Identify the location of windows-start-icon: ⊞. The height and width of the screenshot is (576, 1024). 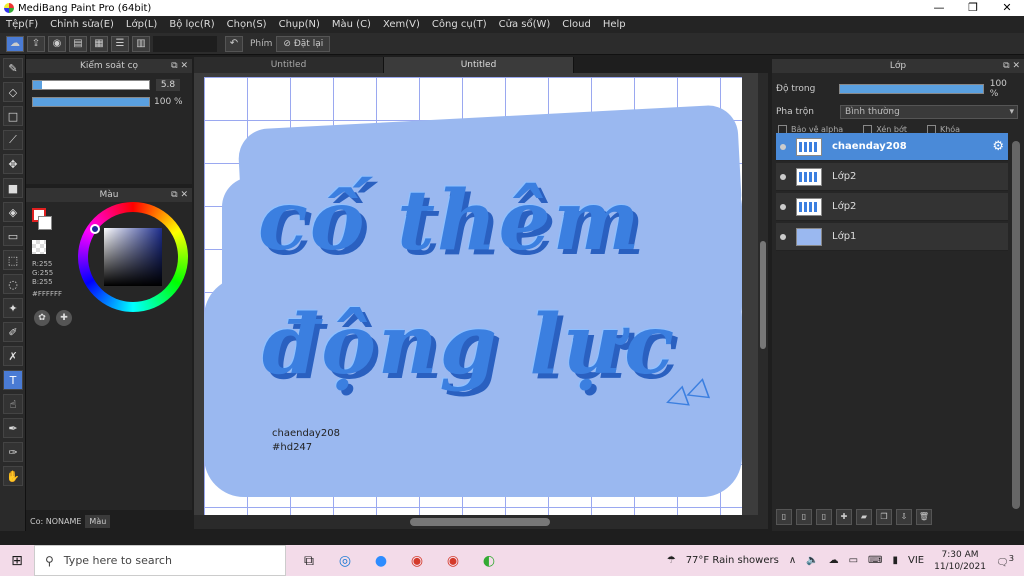
(17, 560).